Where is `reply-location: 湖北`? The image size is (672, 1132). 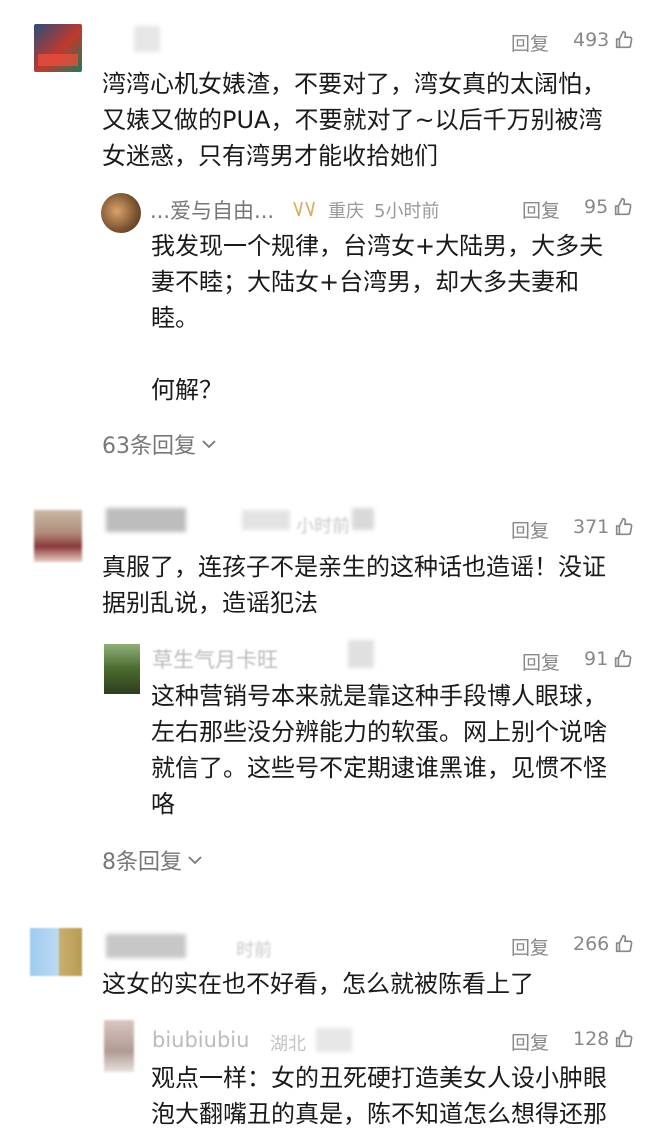
reply-location: 湖北 is located at coordinates (288, 1044).